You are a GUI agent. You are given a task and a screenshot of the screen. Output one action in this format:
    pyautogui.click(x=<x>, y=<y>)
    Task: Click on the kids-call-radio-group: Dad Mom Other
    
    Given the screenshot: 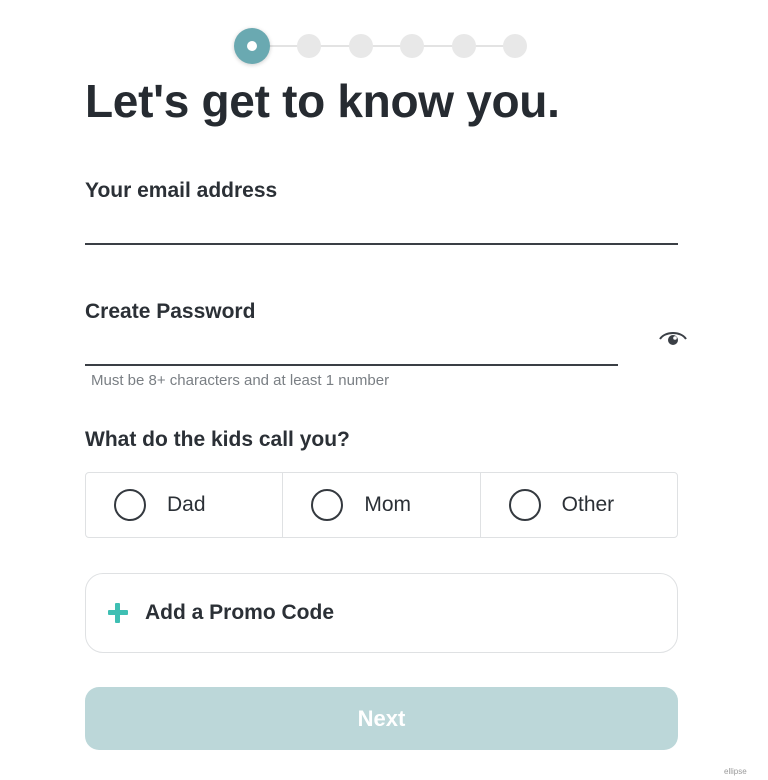 What is the action you would take?
    pyautogui.click(x=381, y=505)
    